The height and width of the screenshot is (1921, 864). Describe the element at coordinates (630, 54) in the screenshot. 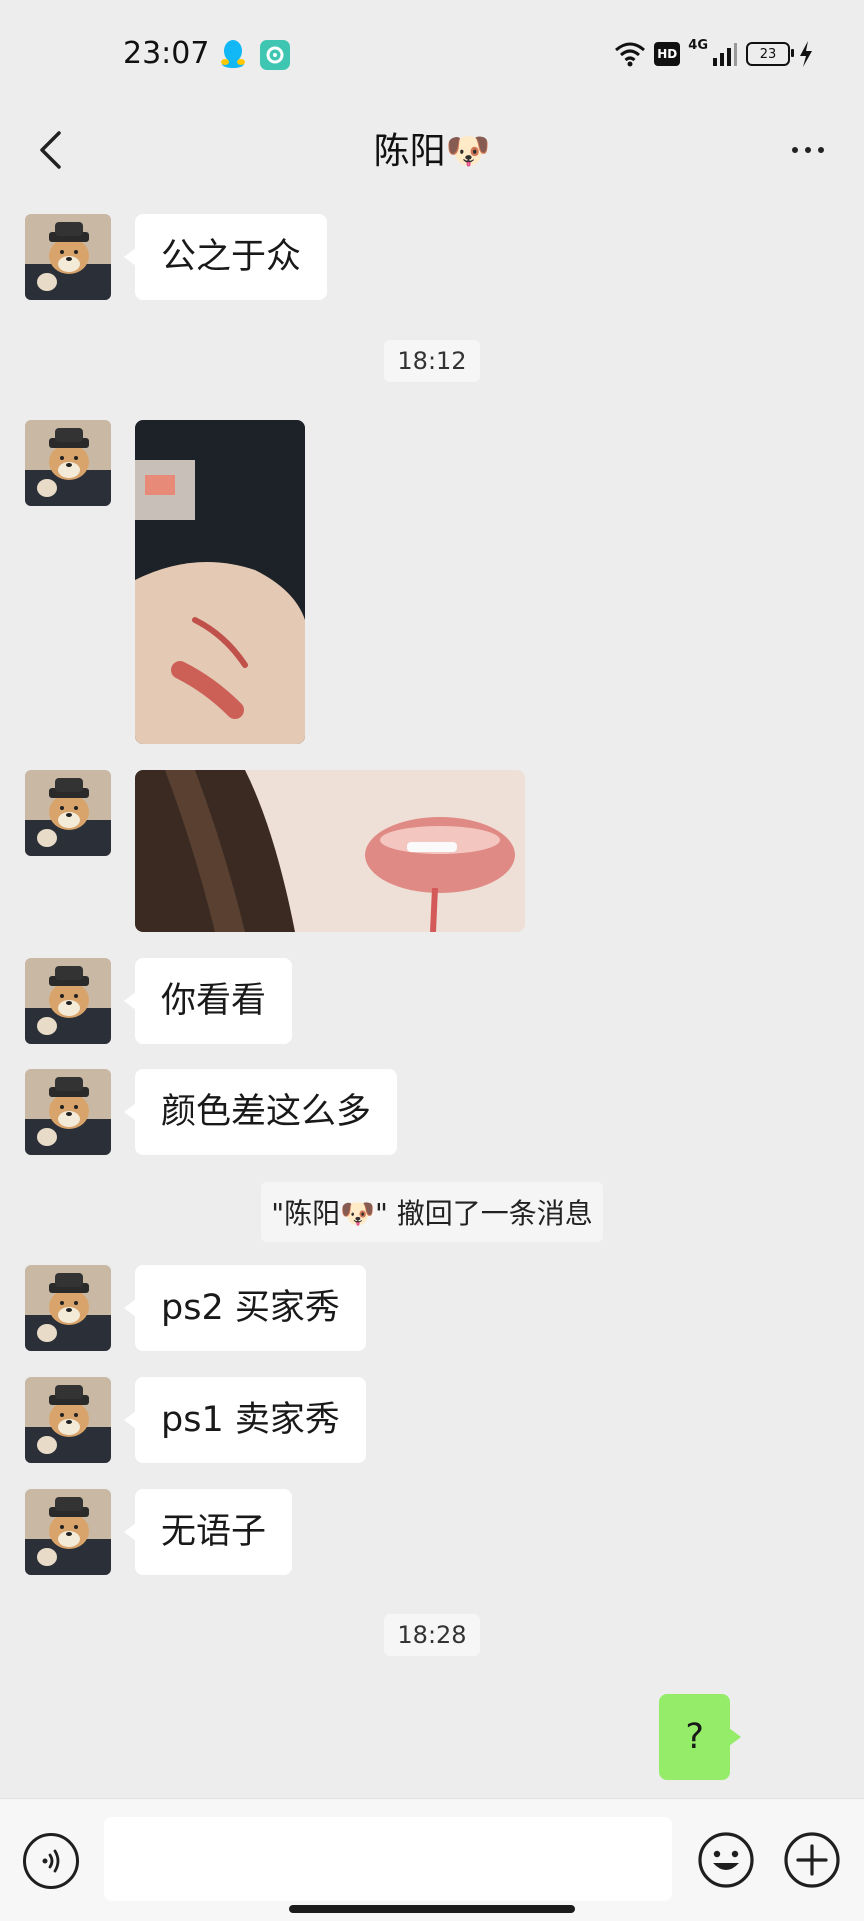

I see `wifi-icon` at that location.